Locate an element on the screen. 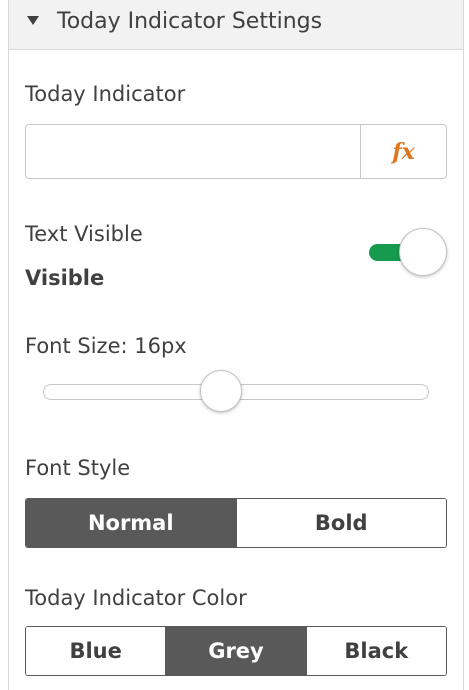  caret-down-icon is located at coordinates (33, 20).